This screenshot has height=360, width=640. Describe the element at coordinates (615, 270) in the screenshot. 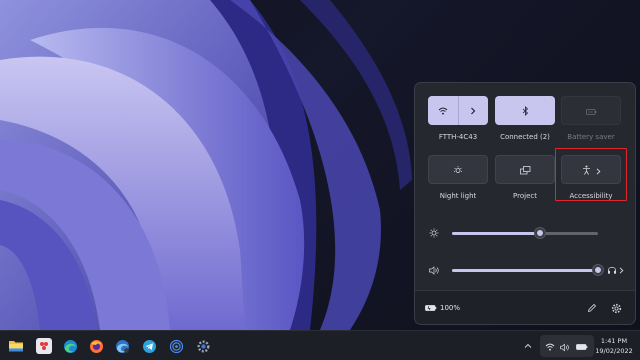

I see `headphones-icon` at that location.